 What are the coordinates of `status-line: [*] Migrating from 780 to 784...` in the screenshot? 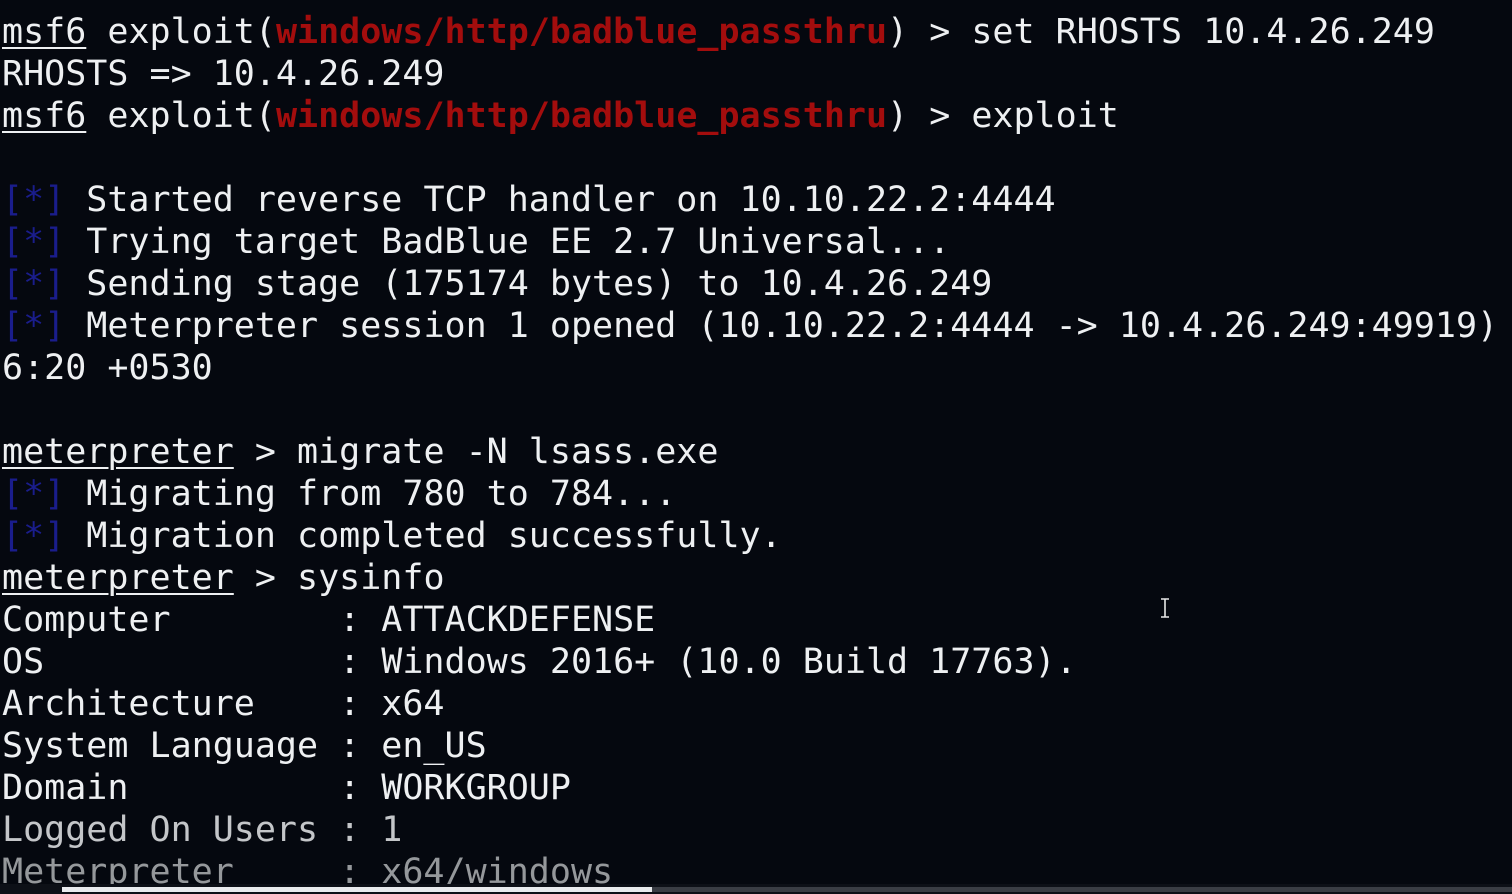 It's located at (339, 494).